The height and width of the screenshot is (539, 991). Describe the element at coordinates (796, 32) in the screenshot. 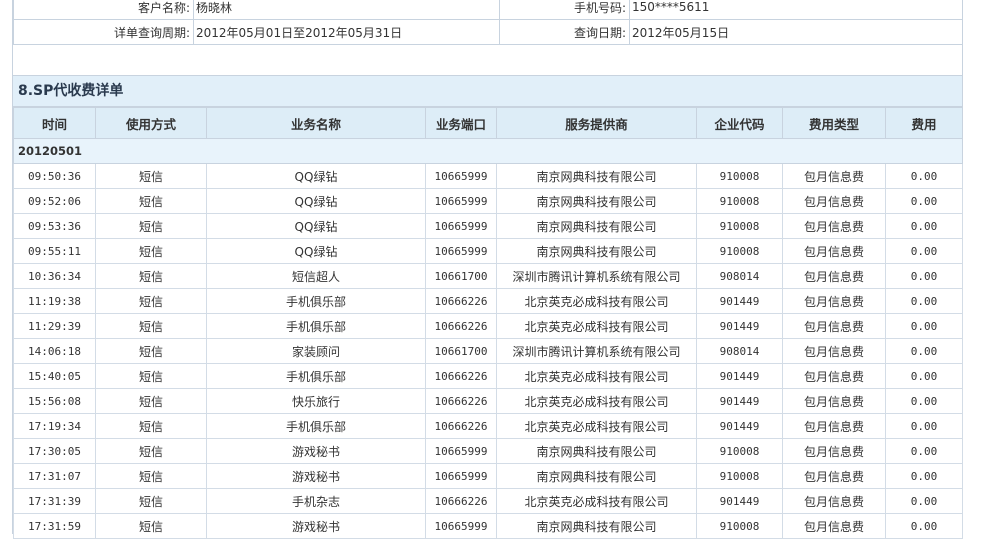

I see `query-date-value: 2012年05月15日` at that location.